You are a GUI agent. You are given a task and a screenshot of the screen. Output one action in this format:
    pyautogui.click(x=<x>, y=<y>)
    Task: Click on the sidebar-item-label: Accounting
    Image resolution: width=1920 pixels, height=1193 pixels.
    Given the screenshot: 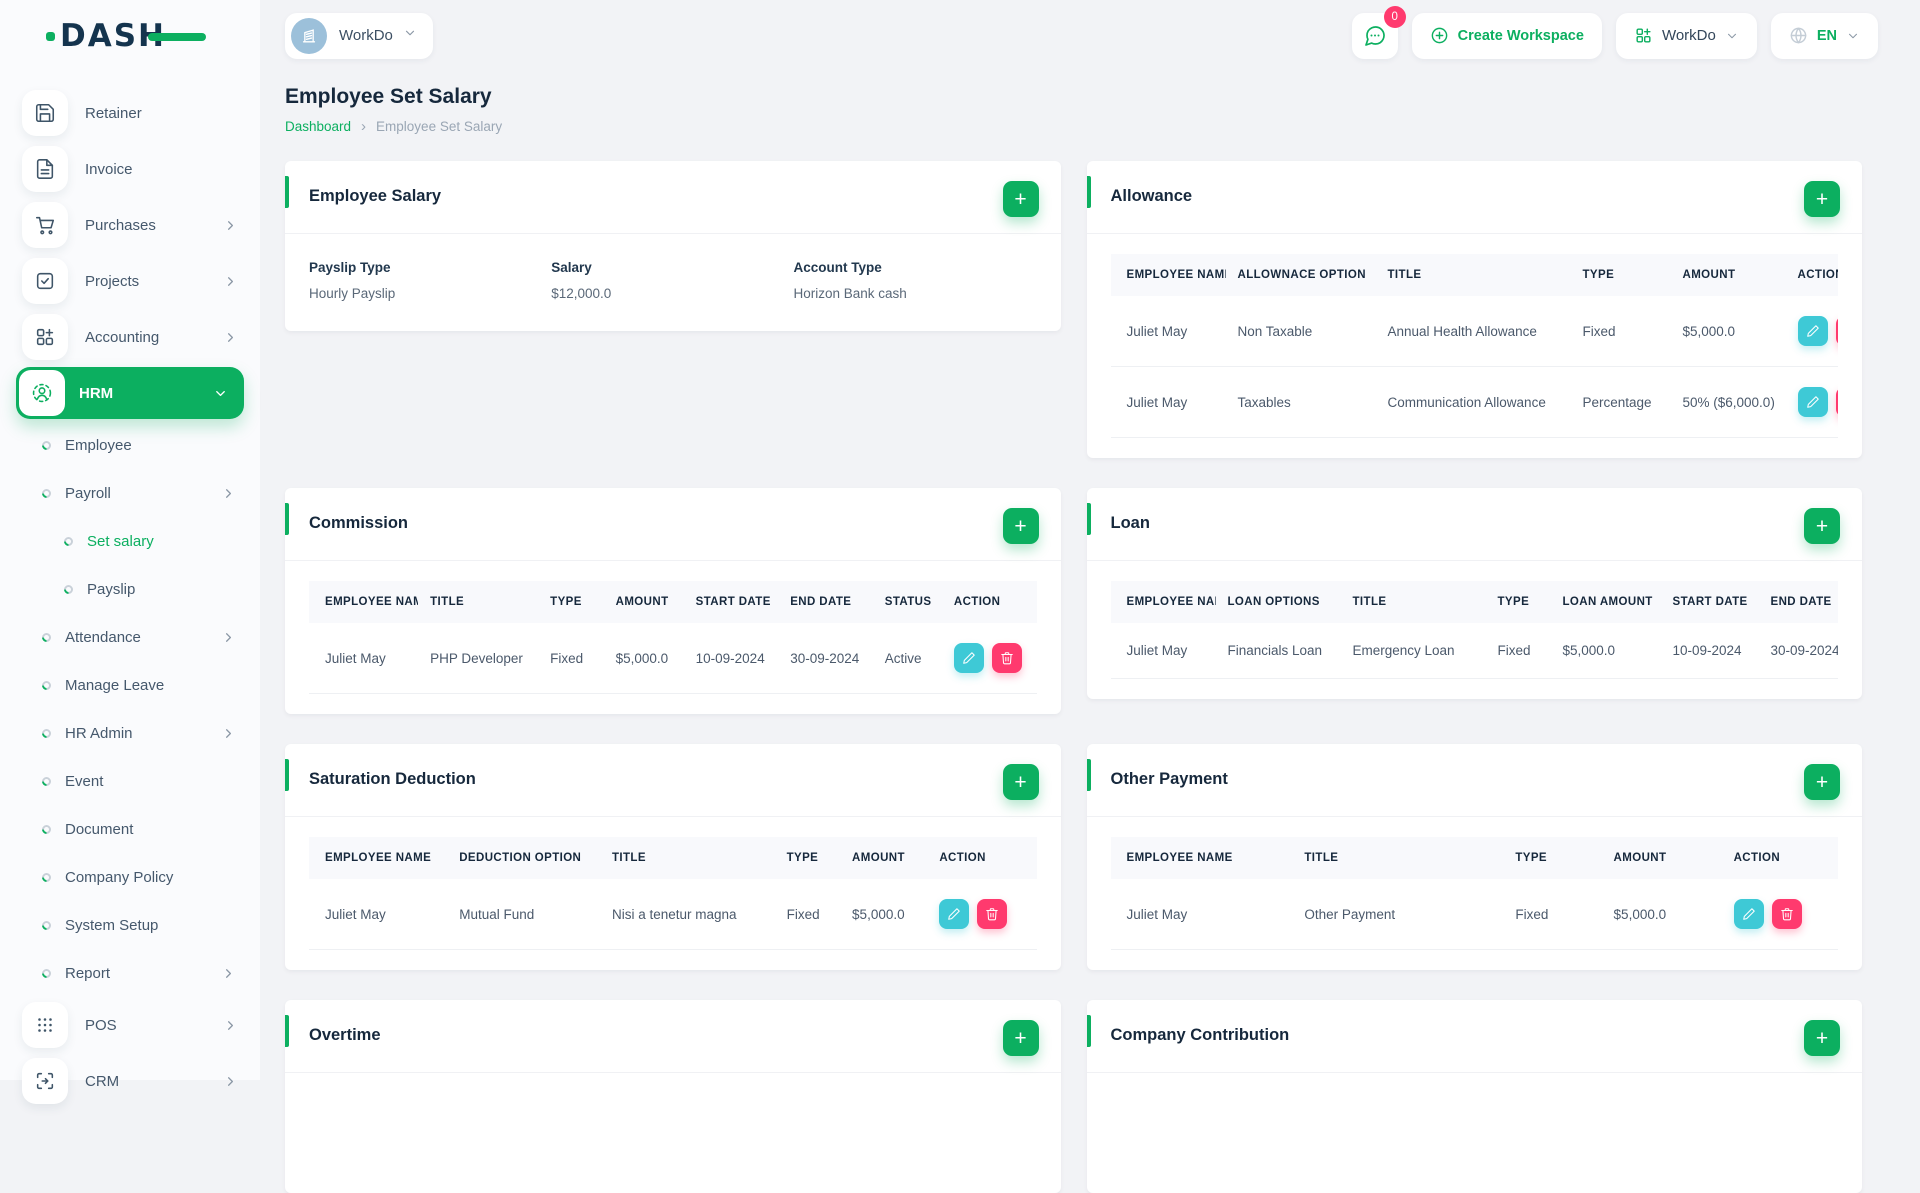 What is the action you would take?
    pyautogui.click(x=122, y=337)
    